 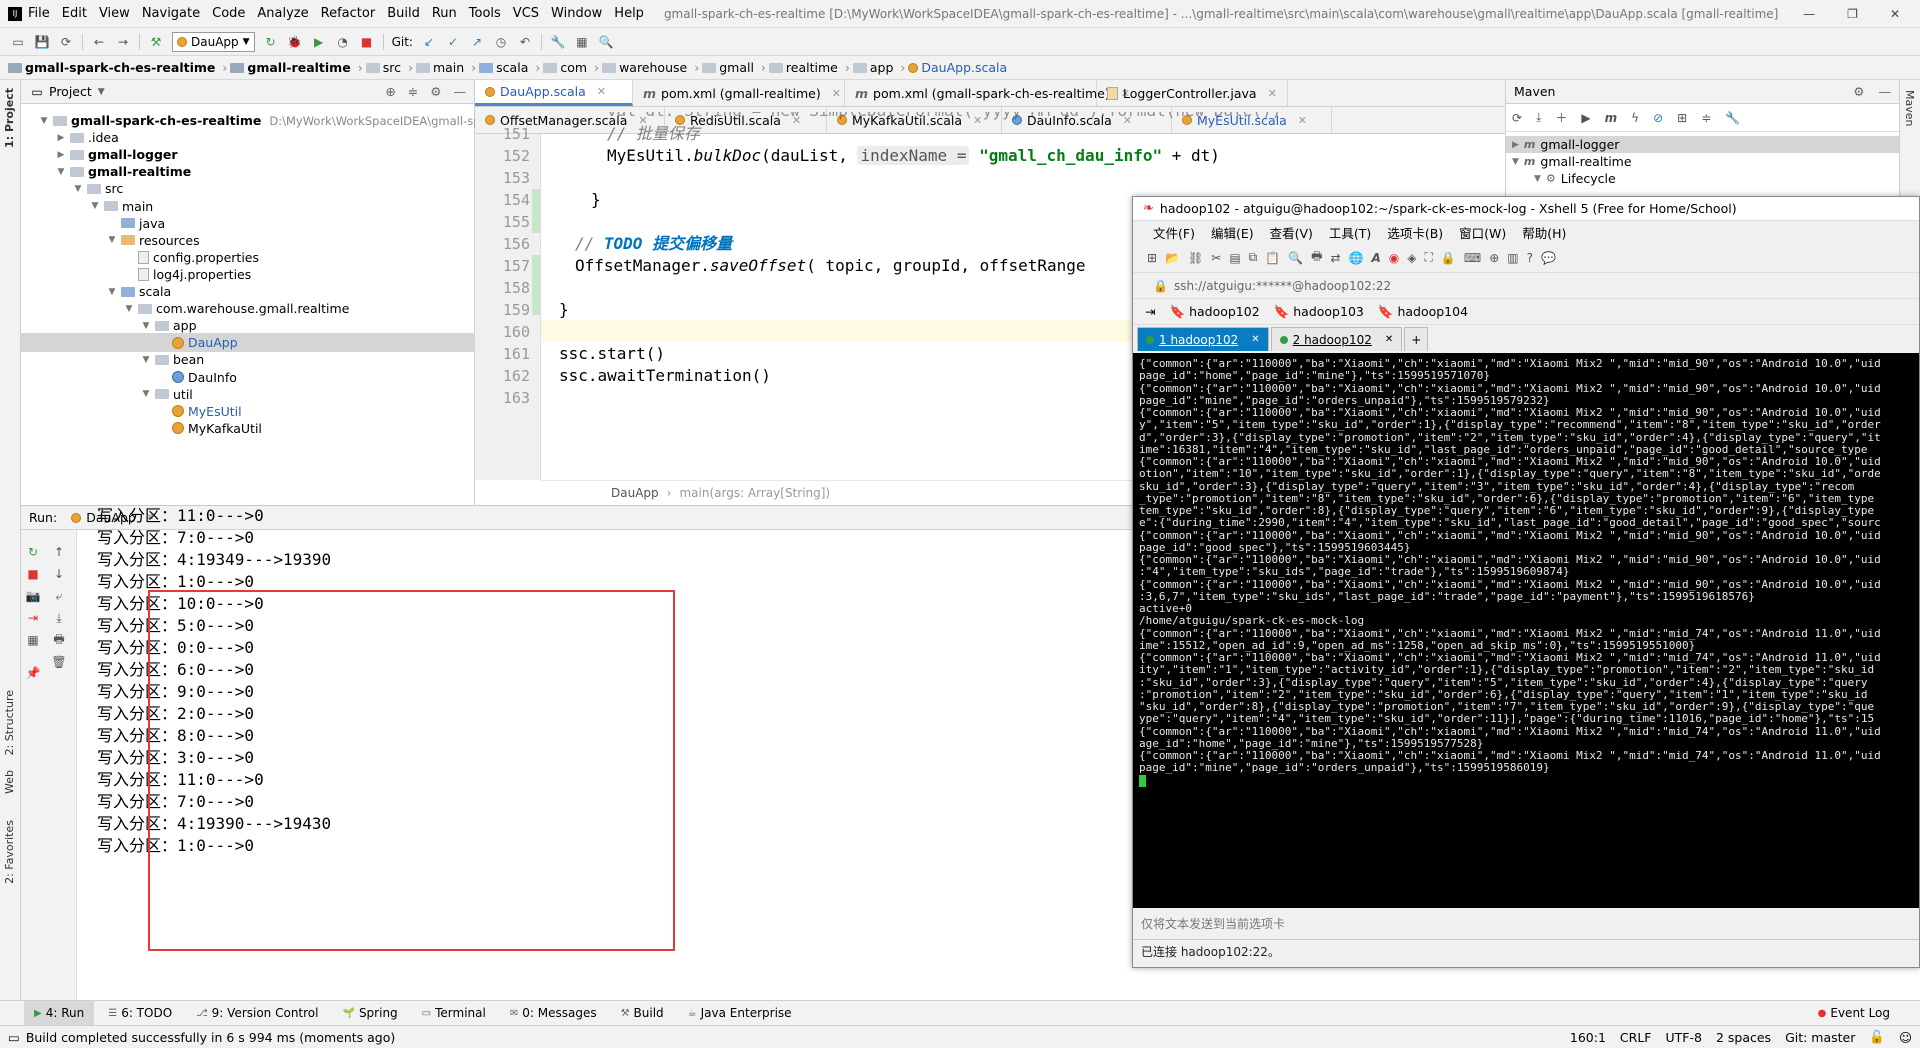 I want to click on crumb-method: main(args: Array[String]), so click(x=754, y=493).